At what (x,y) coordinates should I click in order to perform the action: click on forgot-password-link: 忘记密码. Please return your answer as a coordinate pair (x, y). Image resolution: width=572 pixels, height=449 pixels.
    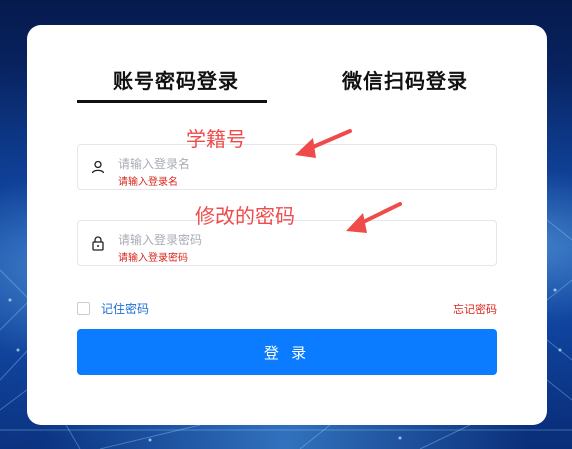
    Looking at the image, I should click on (475, 309).